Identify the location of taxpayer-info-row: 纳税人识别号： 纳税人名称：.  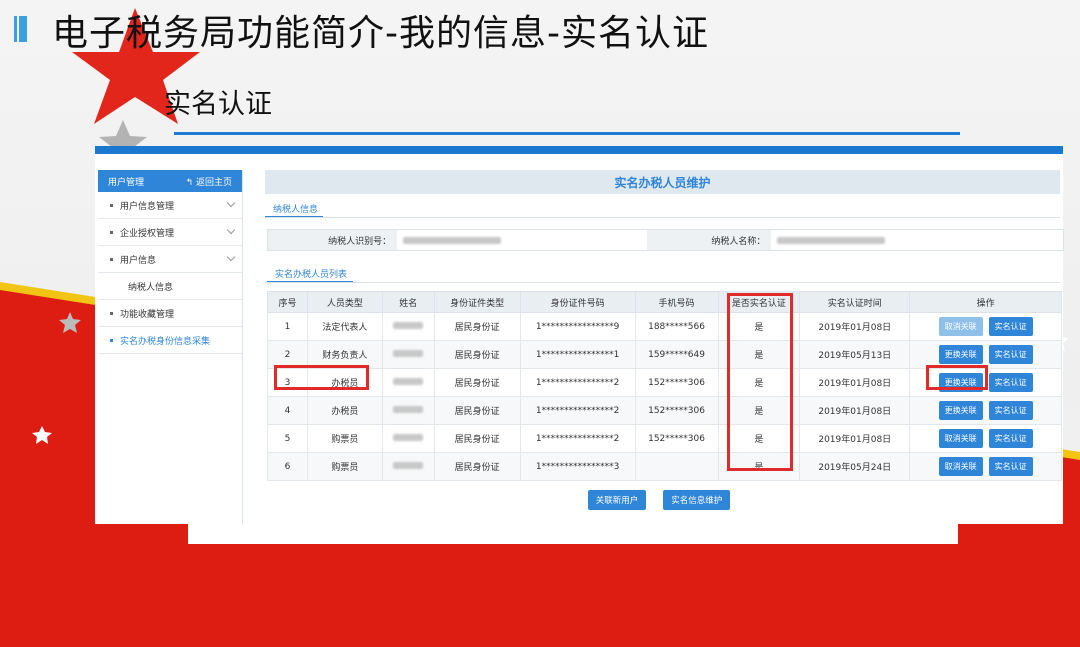
(665, 240).